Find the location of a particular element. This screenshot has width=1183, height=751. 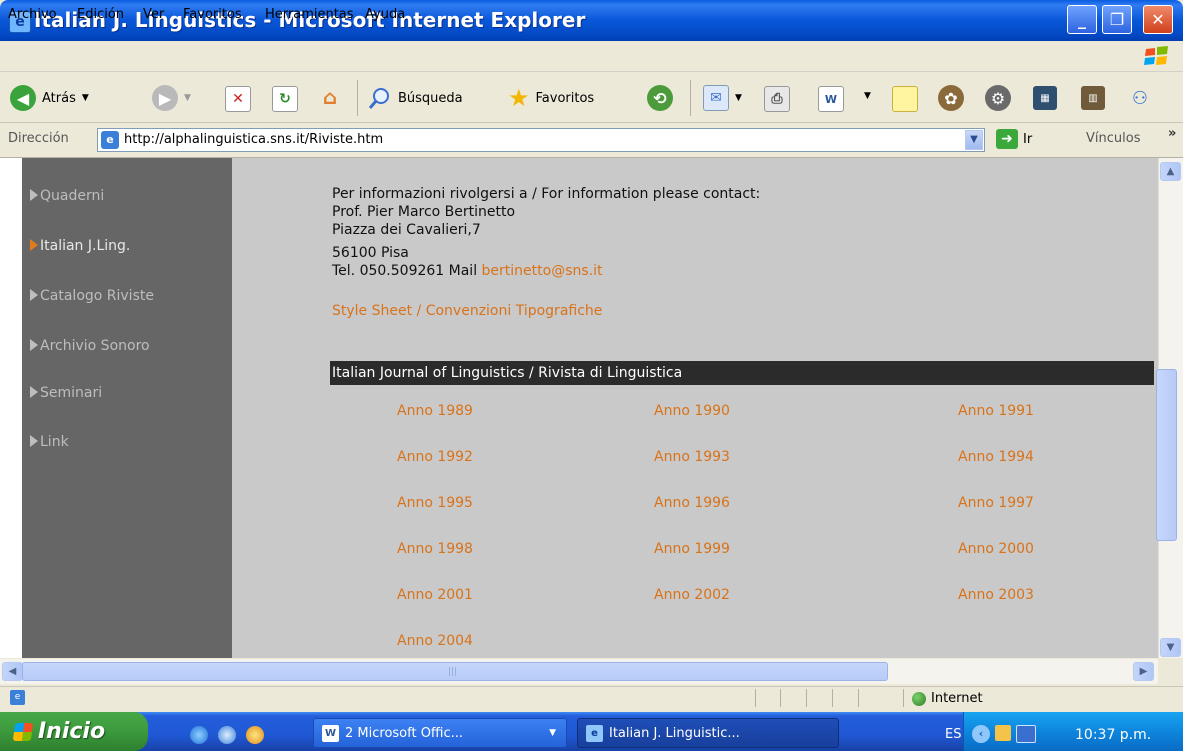

back-dropdown-icon: ▼ is located at coordinates (85, 98).